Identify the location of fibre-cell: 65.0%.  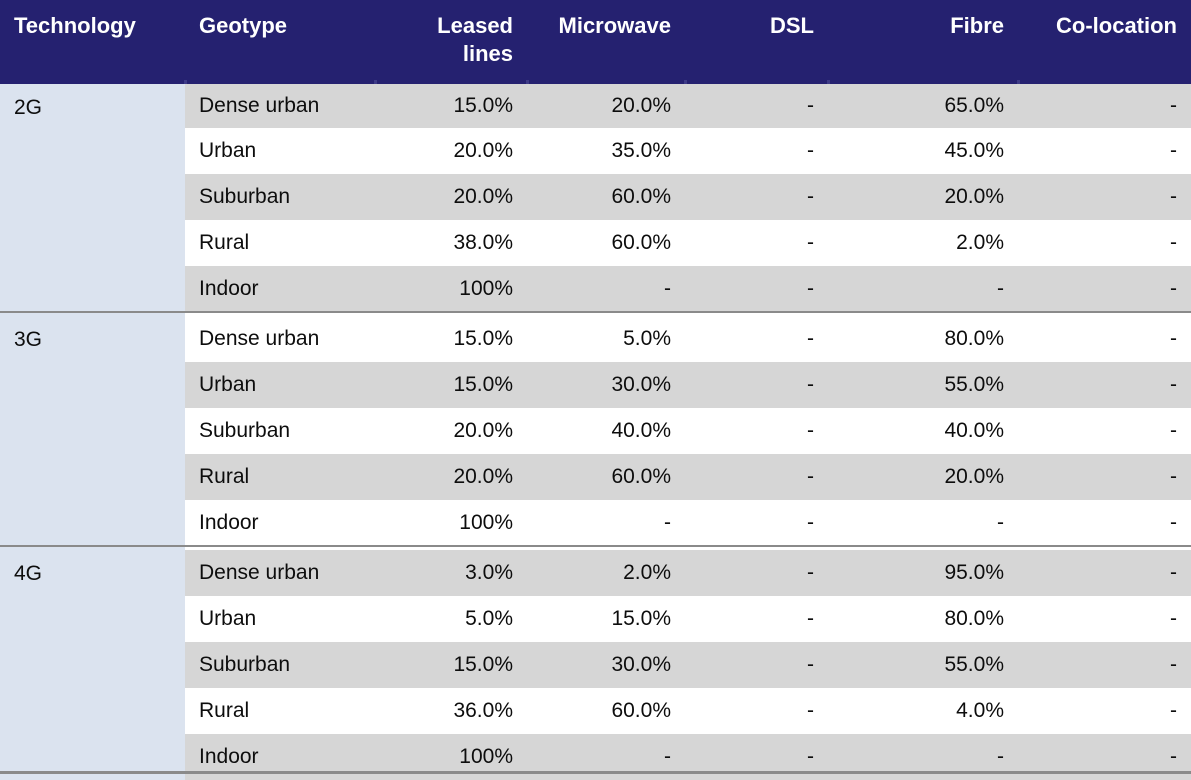
(923, 105).